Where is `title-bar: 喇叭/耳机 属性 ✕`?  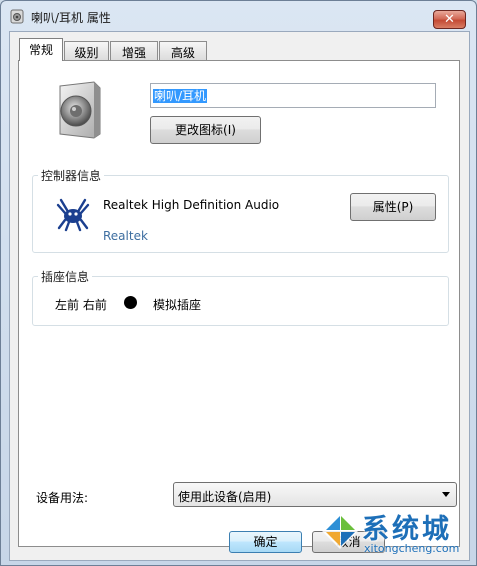 title-bar: 喇叭/耳机 属性 ✕ is located at coordinates (238, 16).